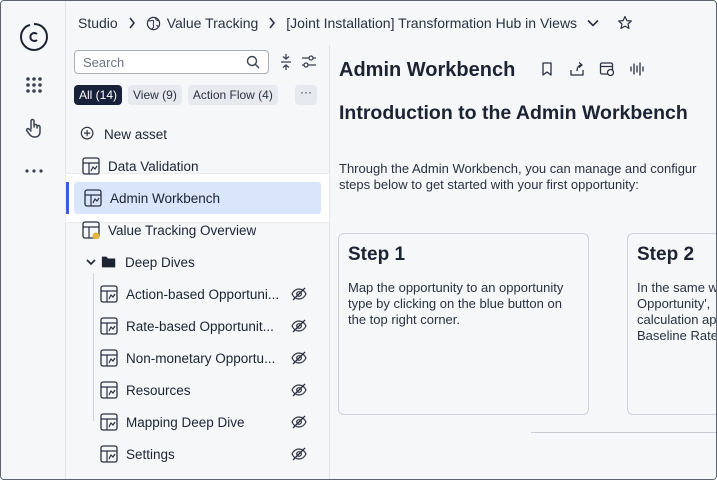  Describe the element at coordinates (136, 134) in the screenshot. I see `new-asset-label: New asset` at that location.